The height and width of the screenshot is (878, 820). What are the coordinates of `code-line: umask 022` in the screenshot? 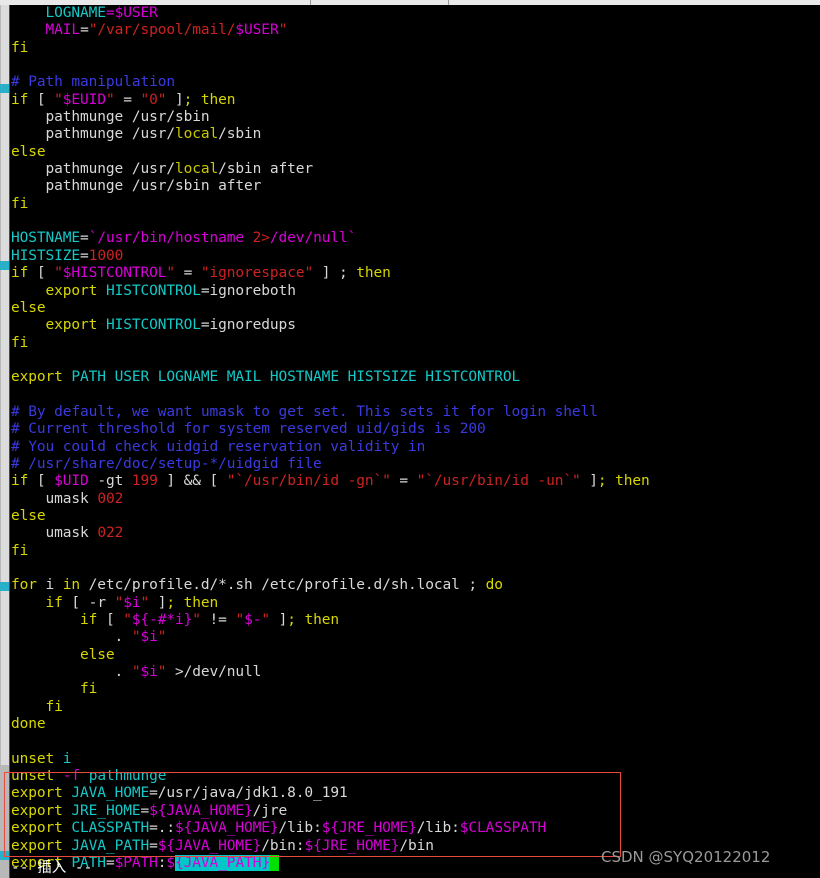 It's located at (415, 533).